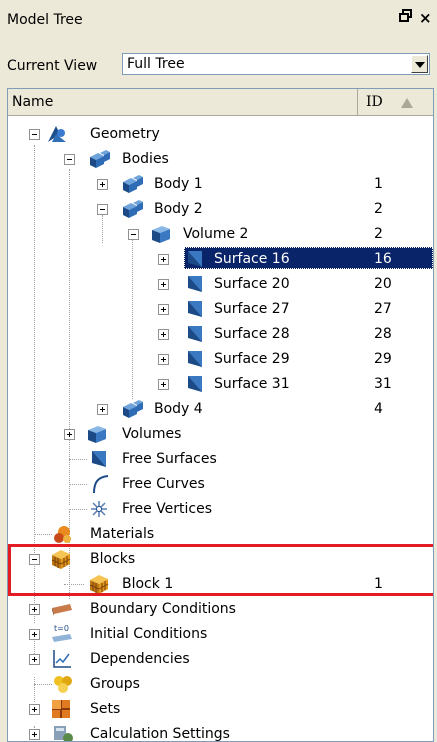 Image resolution: width=437 pixels, height=742 pixels. What do you see at coordinates (220, 409) in the screenshot?
I see `tree-item-body-4: Body 4 4` at bounding box center [220, 409].